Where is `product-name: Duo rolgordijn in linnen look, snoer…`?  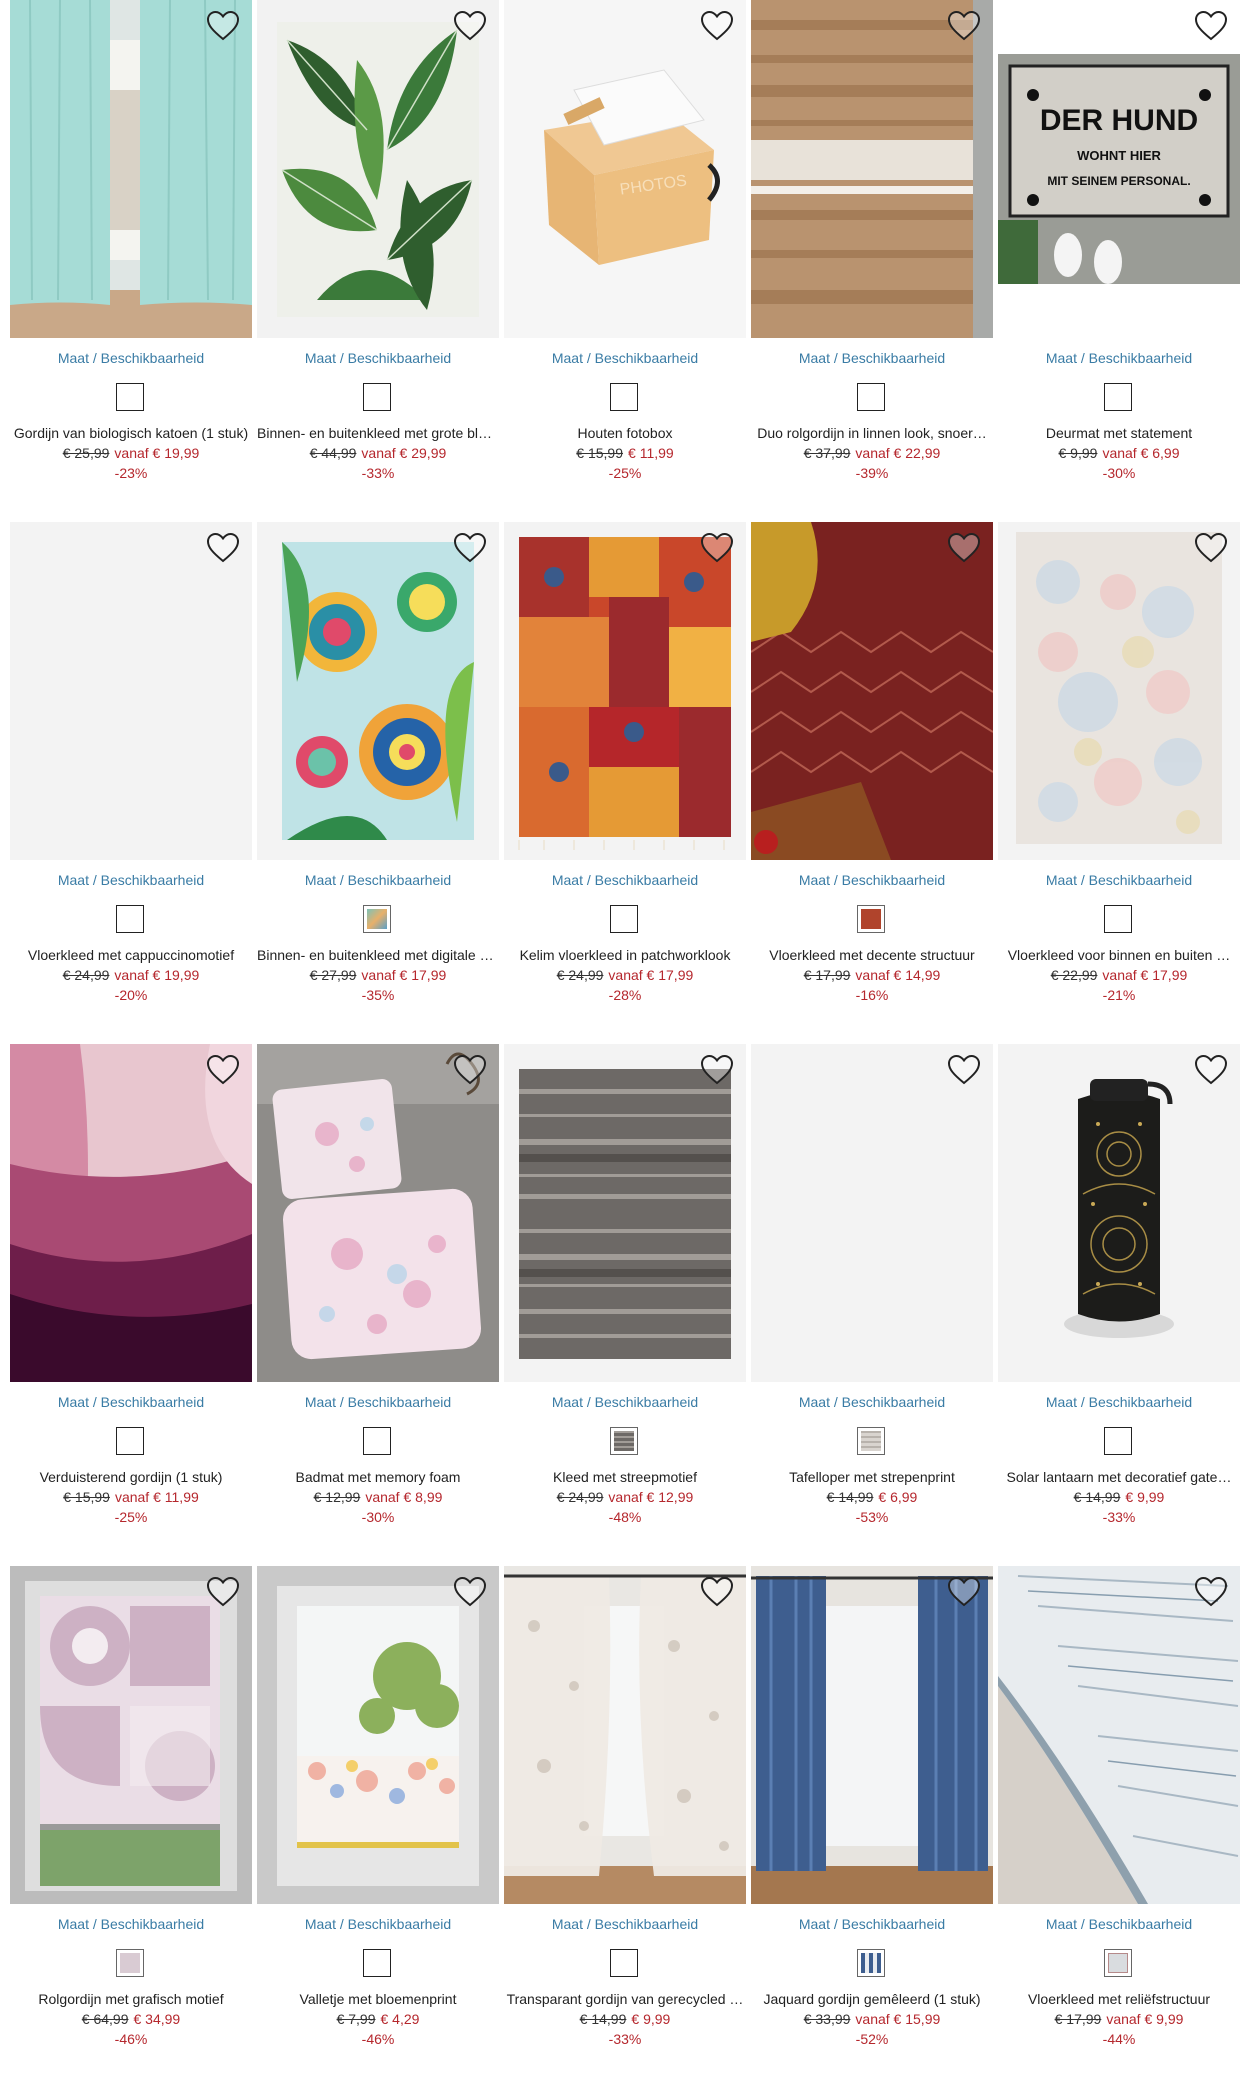 product-name: Duo rolgordijn in linnen look, snoer… is located at coordinates (872, 433).